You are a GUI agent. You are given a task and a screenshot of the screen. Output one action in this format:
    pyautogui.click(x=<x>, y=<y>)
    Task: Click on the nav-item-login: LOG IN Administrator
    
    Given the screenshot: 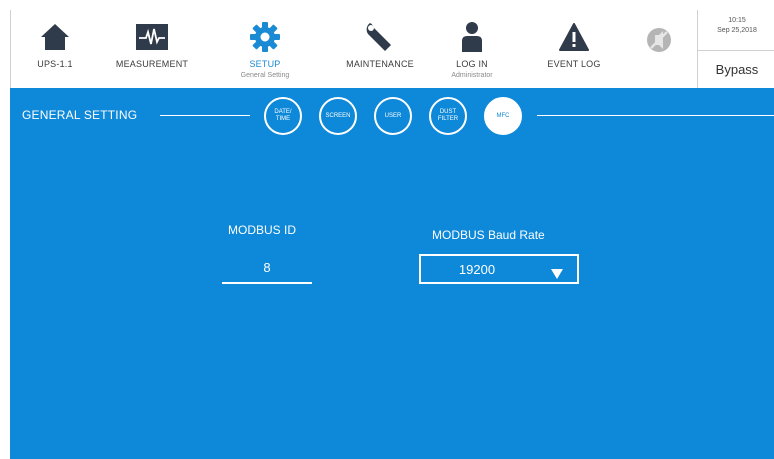 What is the action you would take?
    pyautogui.click(x=472, y=49)
    